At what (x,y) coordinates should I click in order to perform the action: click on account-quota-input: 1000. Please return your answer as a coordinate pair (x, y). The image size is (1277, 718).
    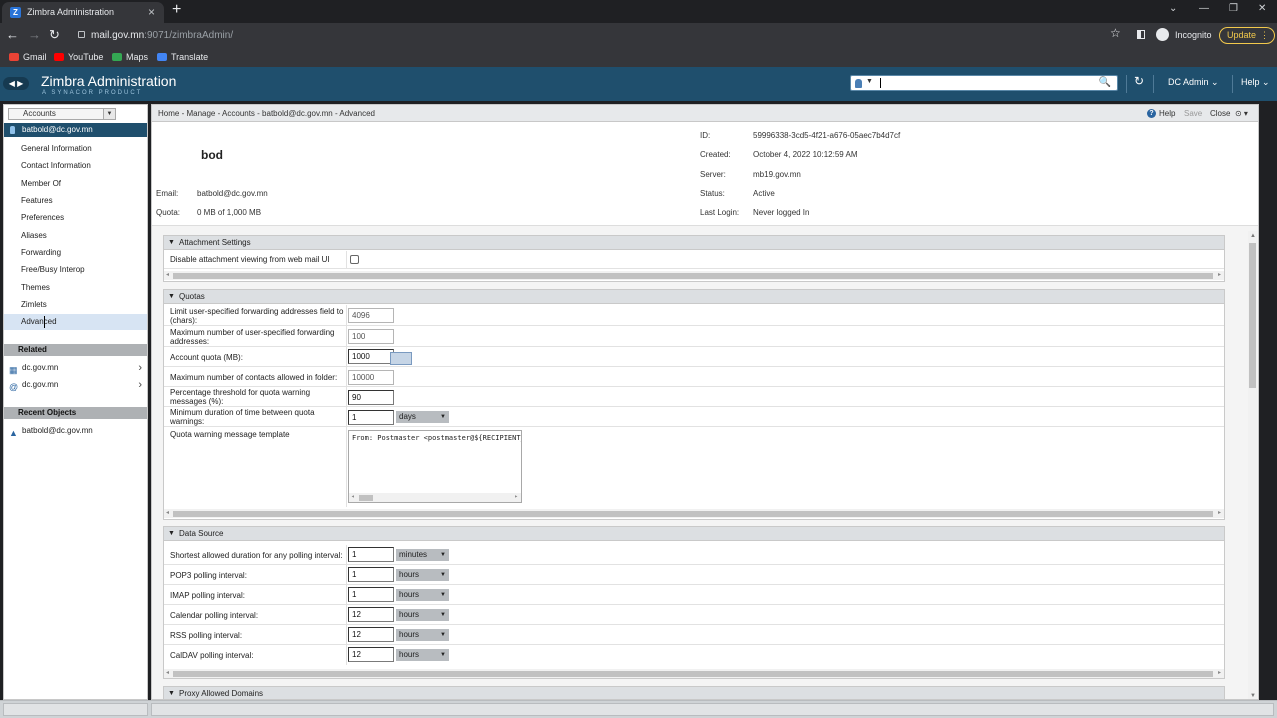
    Looking at the image, I should click on (371, 356).